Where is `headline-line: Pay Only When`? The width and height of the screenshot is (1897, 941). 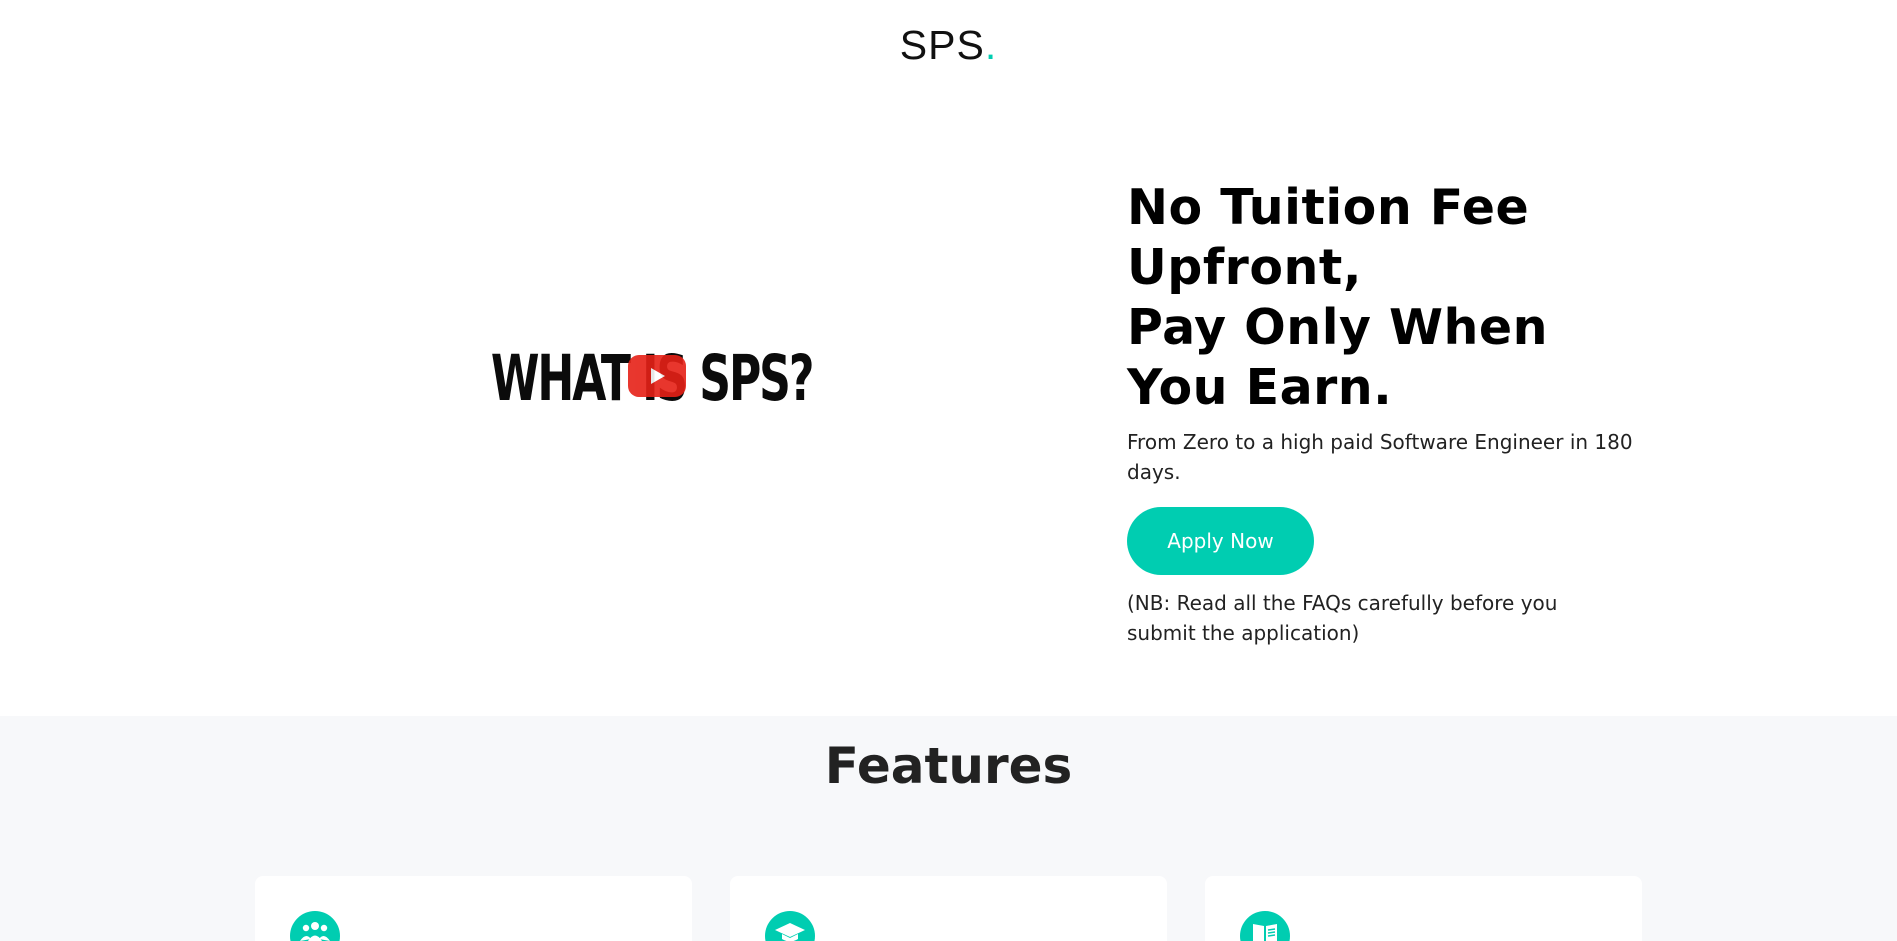
headline-line: Pay Only When is located at coordinates (1338, 327).